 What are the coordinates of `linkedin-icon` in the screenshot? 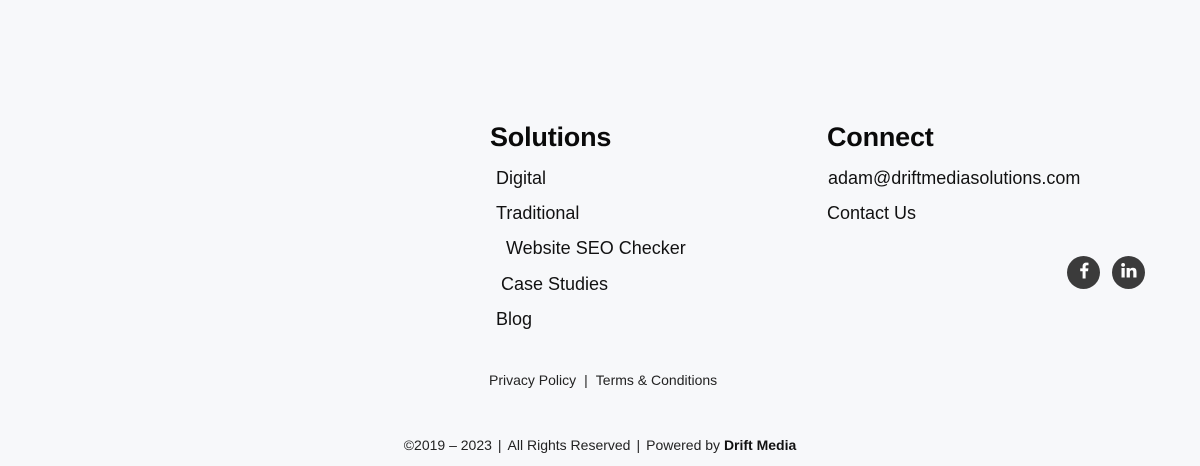 It's located at (1128, 273).